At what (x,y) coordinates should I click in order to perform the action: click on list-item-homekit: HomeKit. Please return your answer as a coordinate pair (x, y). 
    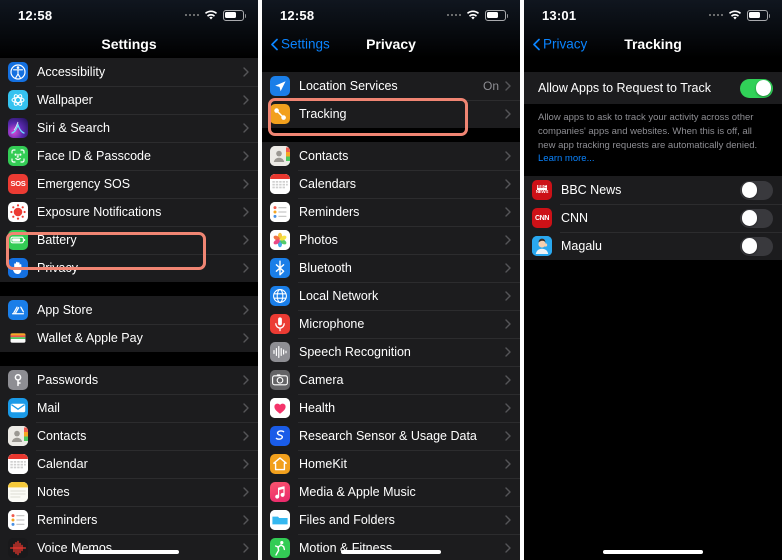
    Looking at the image, I should click on (391, 464).